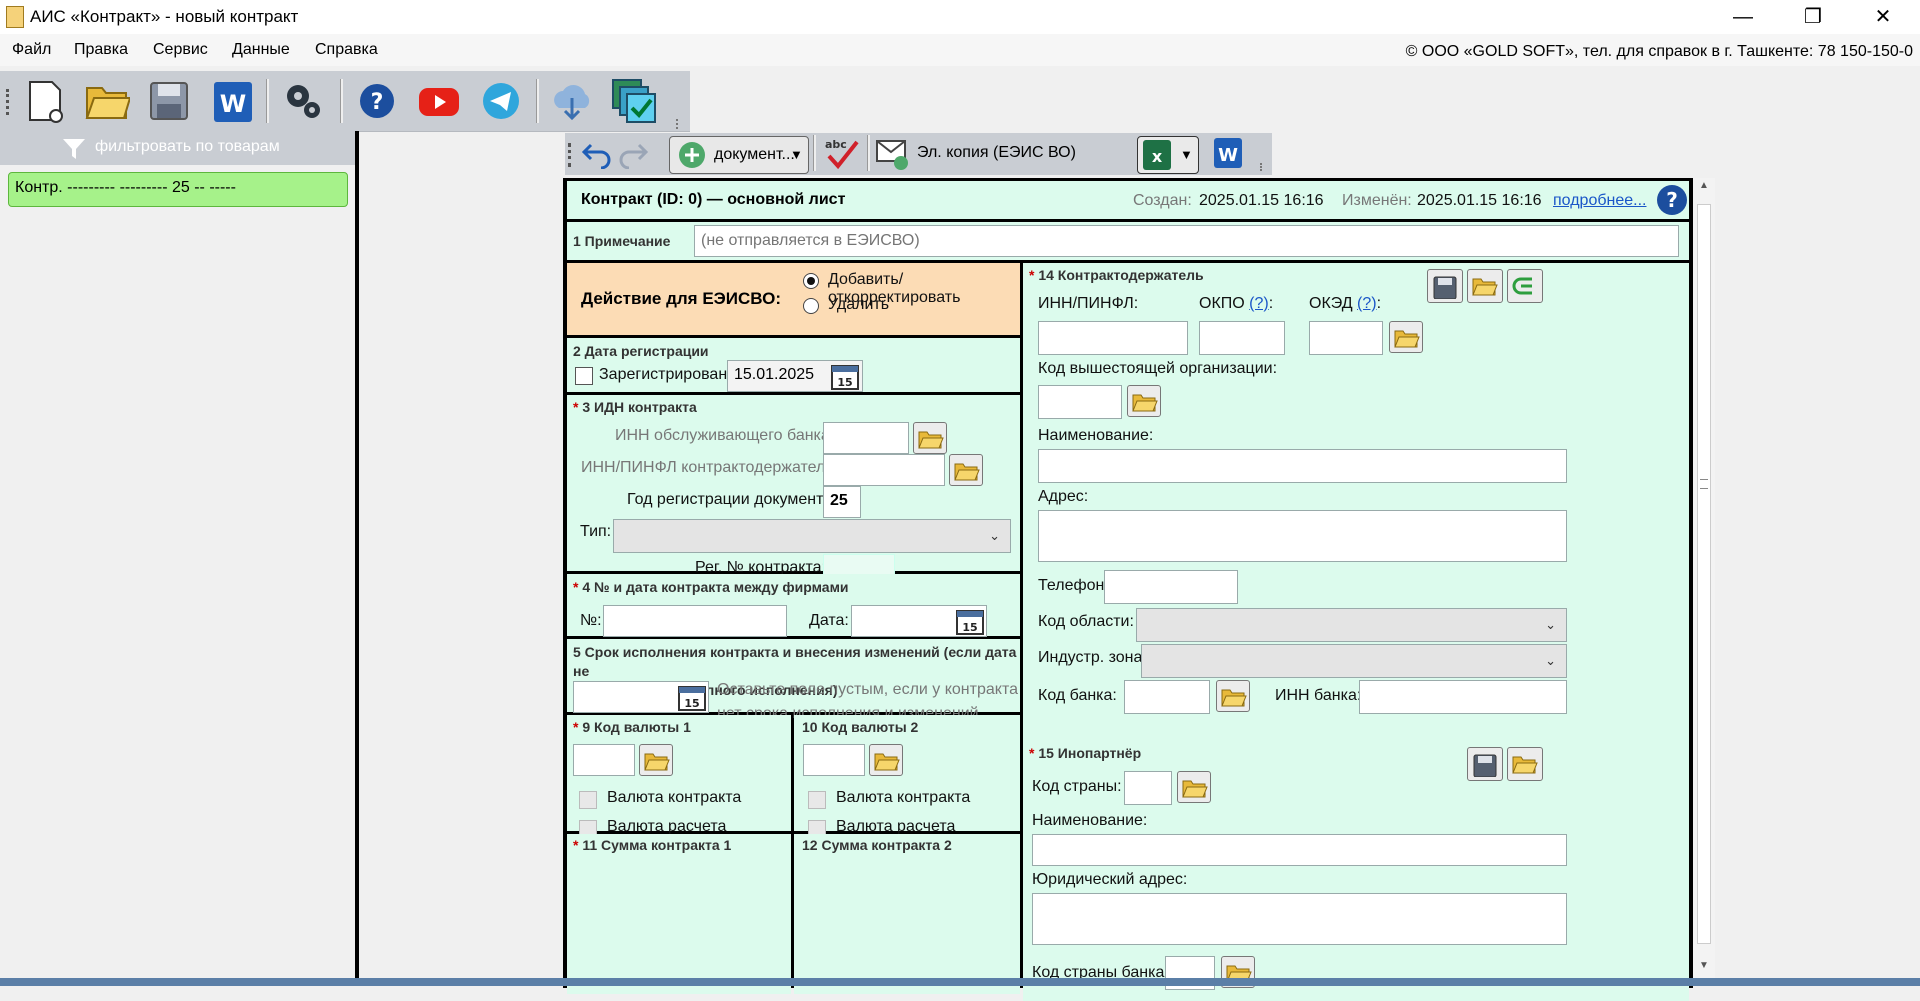 The width and height of the screenshot is (1920, 1001). Describe the element at coordinates (108, 101) in the screenshot. I see `open-folder-icon` at that location.